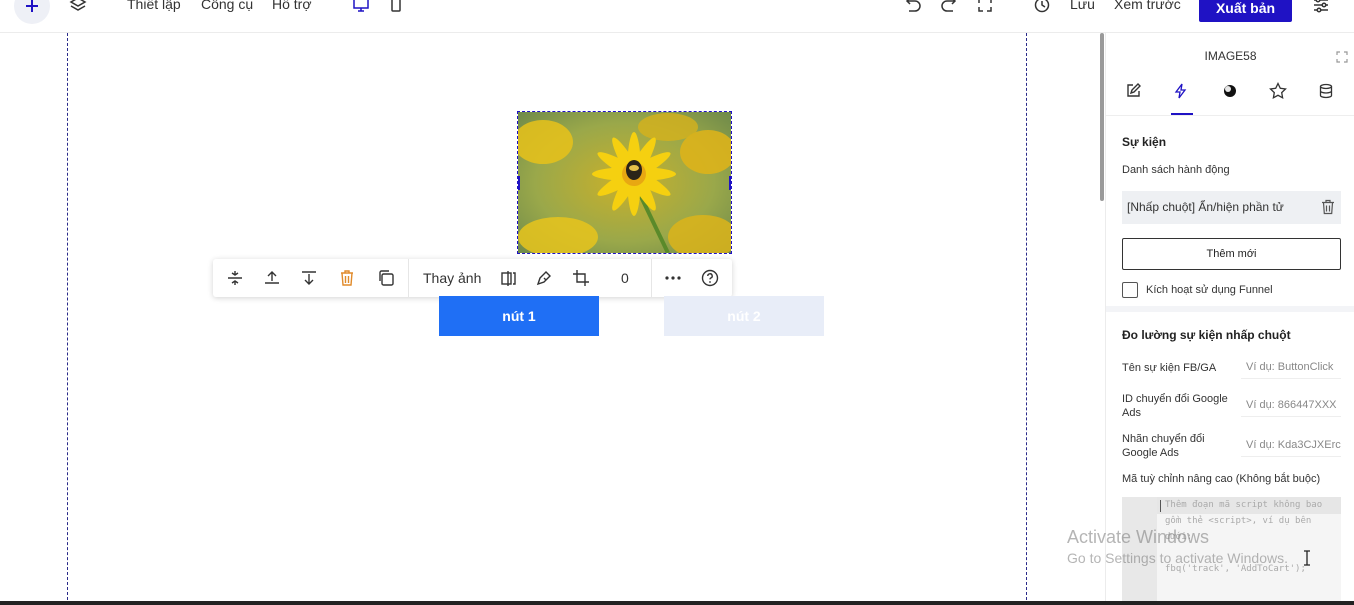  Describe the element at coordinates (673, 278) in the screenshot. I see `more-icon` at that location.